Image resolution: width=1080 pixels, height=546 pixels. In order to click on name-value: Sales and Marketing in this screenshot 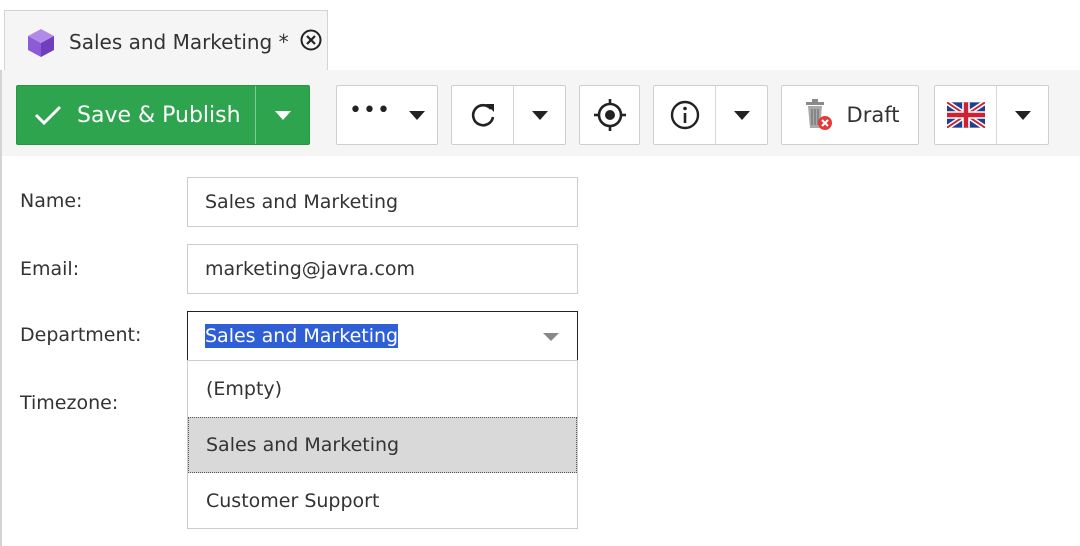, I will do `click(302, 202)`.